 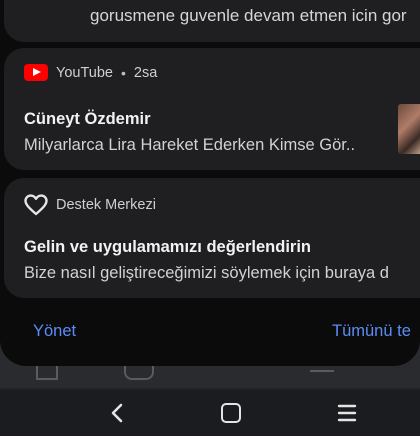 What do you see at coordinates (36, 205) in the screenshot?
I see `heart-icon` at bounding box center [36, 205].